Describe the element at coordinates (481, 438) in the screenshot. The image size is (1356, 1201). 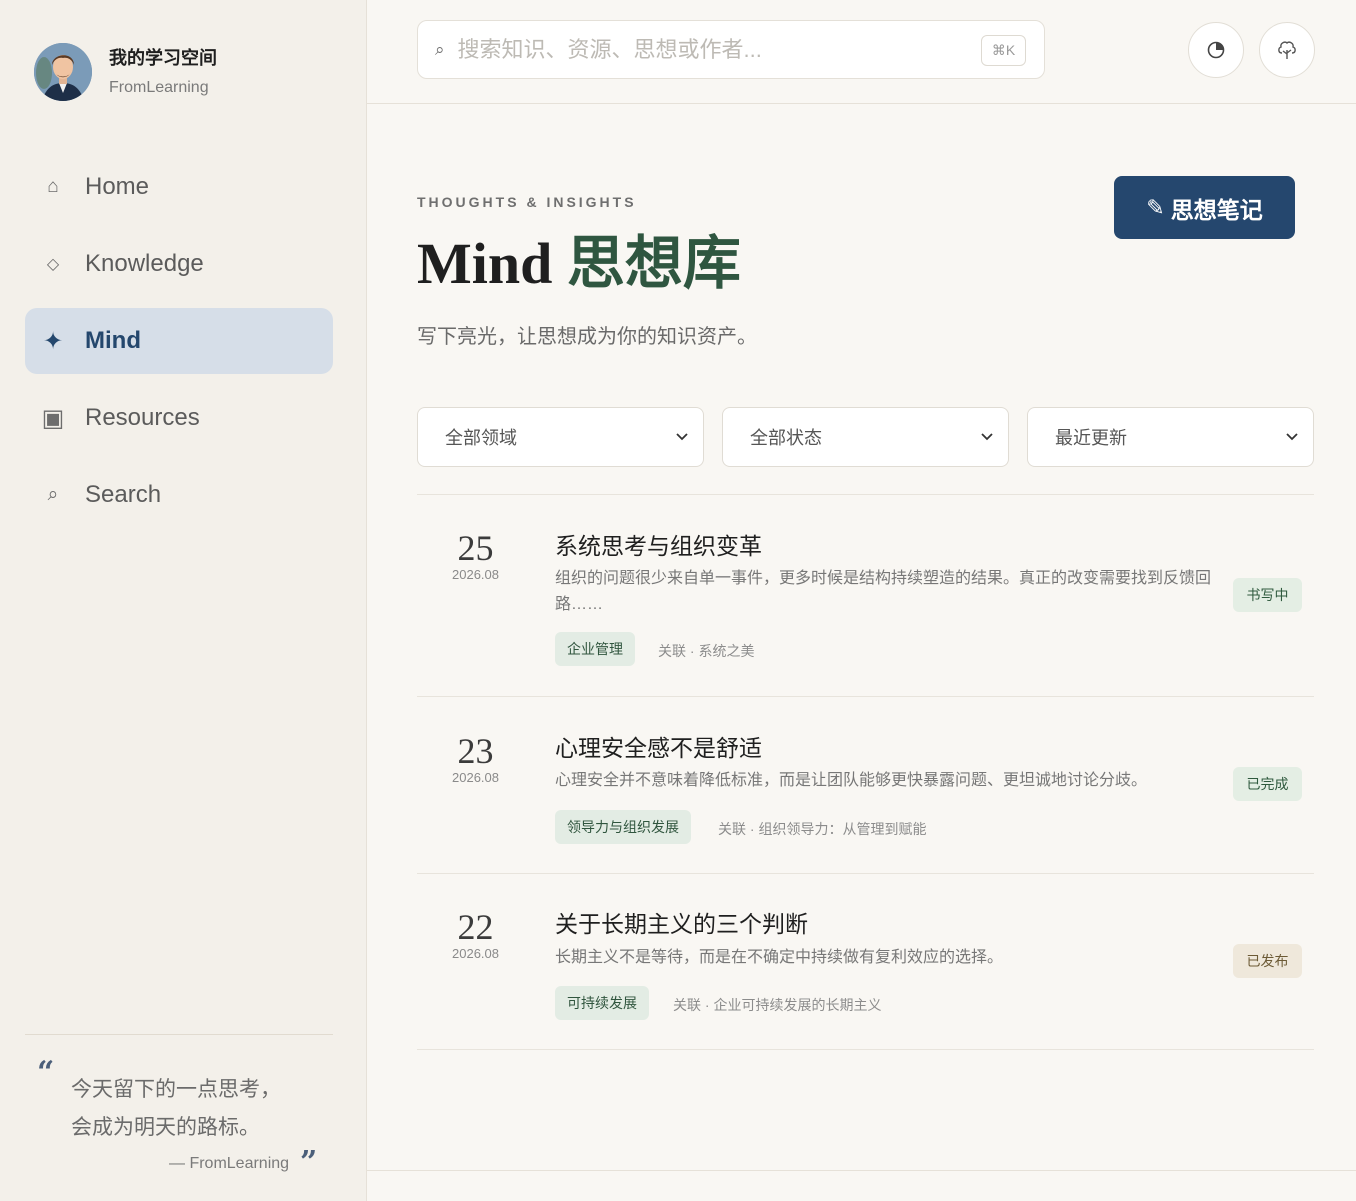
I see `filter-domain-value: 全部领域` at that location.